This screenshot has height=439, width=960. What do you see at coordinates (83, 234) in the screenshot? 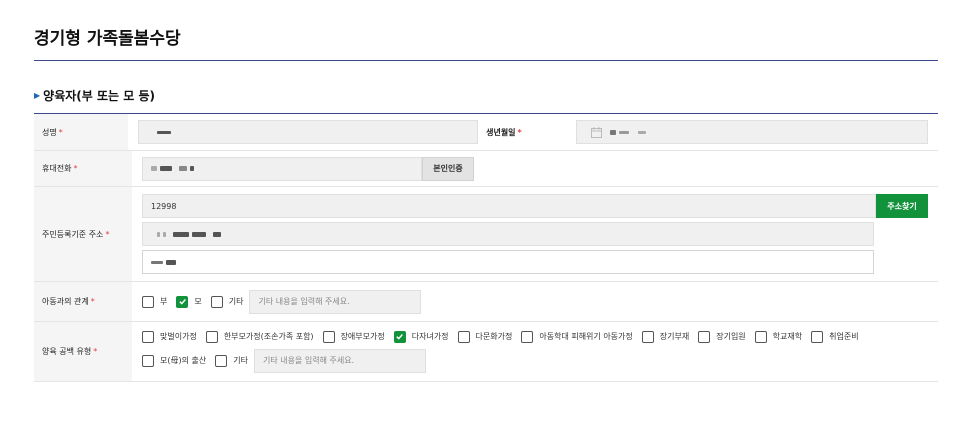
I see `label-address: 주민등록기준 주소 *` at bounding box center [83, 234].